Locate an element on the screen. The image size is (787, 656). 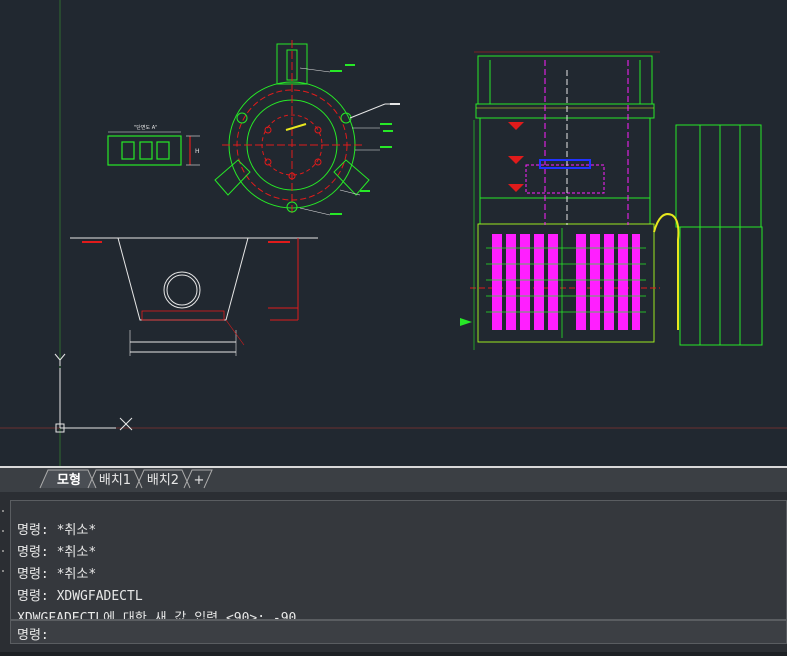
history-line: XDWGFADECTL에 대한 새 값 입력 <90>: -90 is located at coordinates (157, 615).